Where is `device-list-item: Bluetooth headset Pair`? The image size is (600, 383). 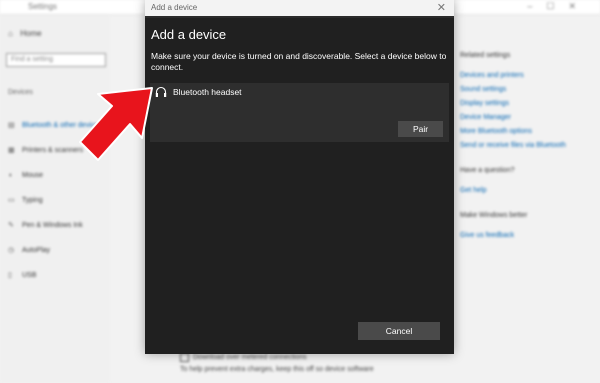
device-list-item: Bluetooth headset Pair is located at coordinates (299, 112).